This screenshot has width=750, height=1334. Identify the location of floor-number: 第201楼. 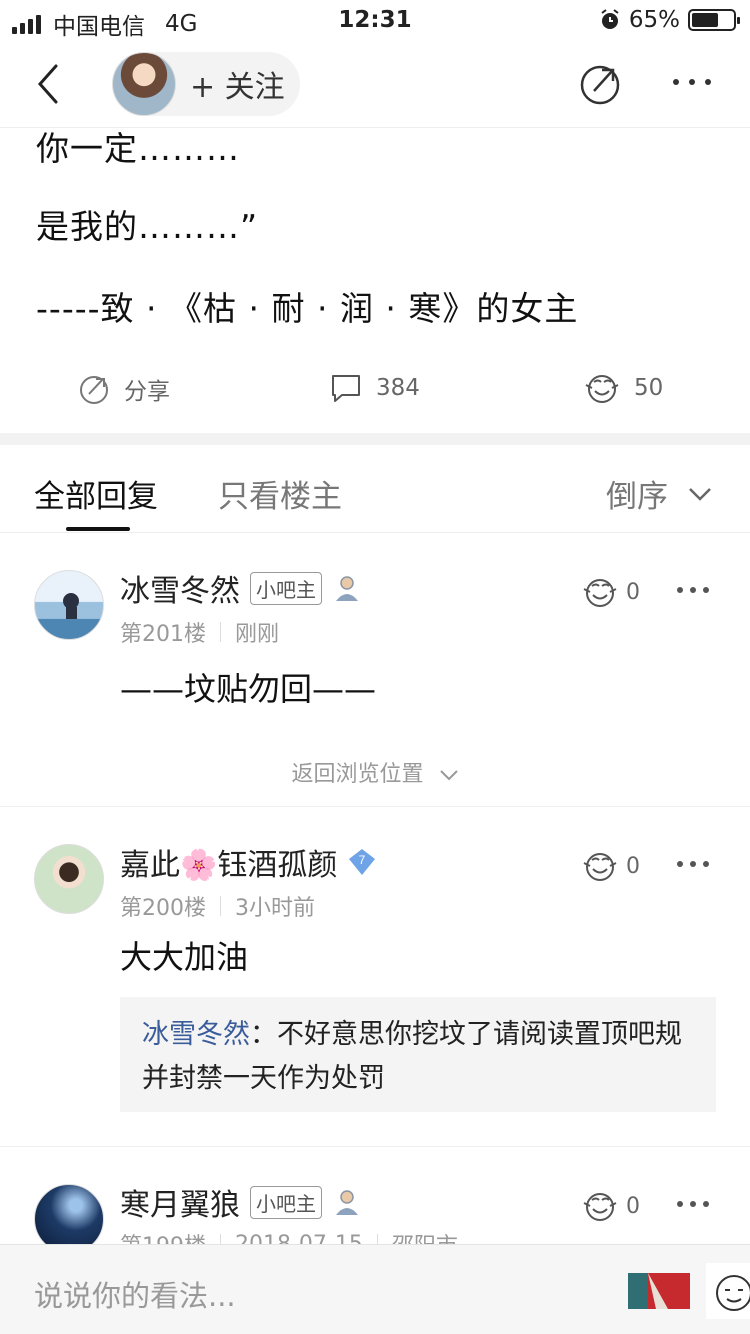
(163, 634).